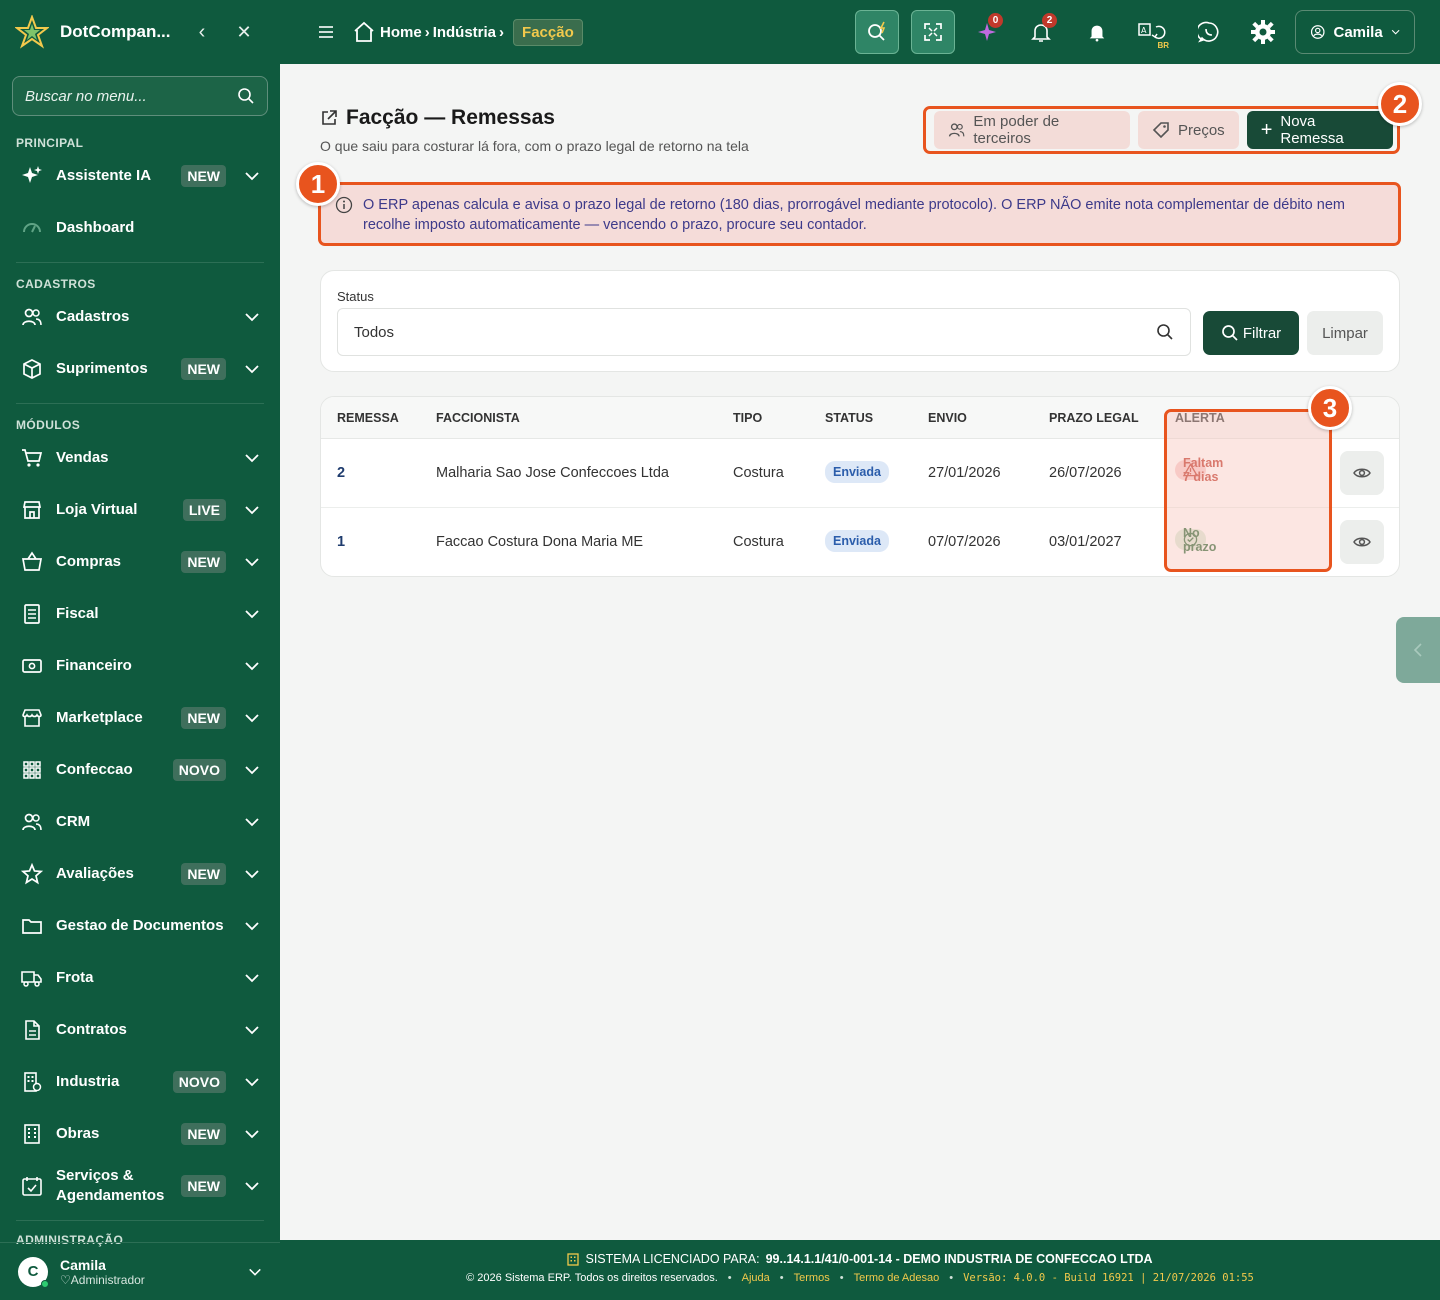 The height and width of the screenshot is (1300, 1440). Describe the element at coordinates (202, 32) in the screenshot. I see `collapse-sidebar-icon: ‹` at that location.